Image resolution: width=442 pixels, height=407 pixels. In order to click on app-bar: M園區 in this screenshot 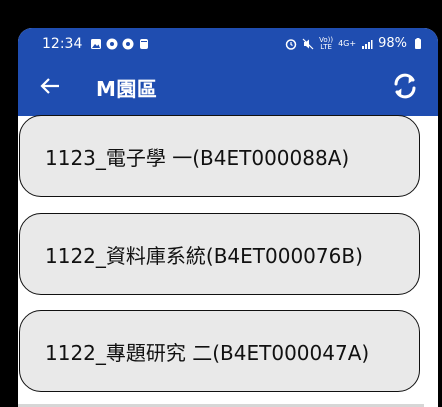, I will do `click(228, 87)`.